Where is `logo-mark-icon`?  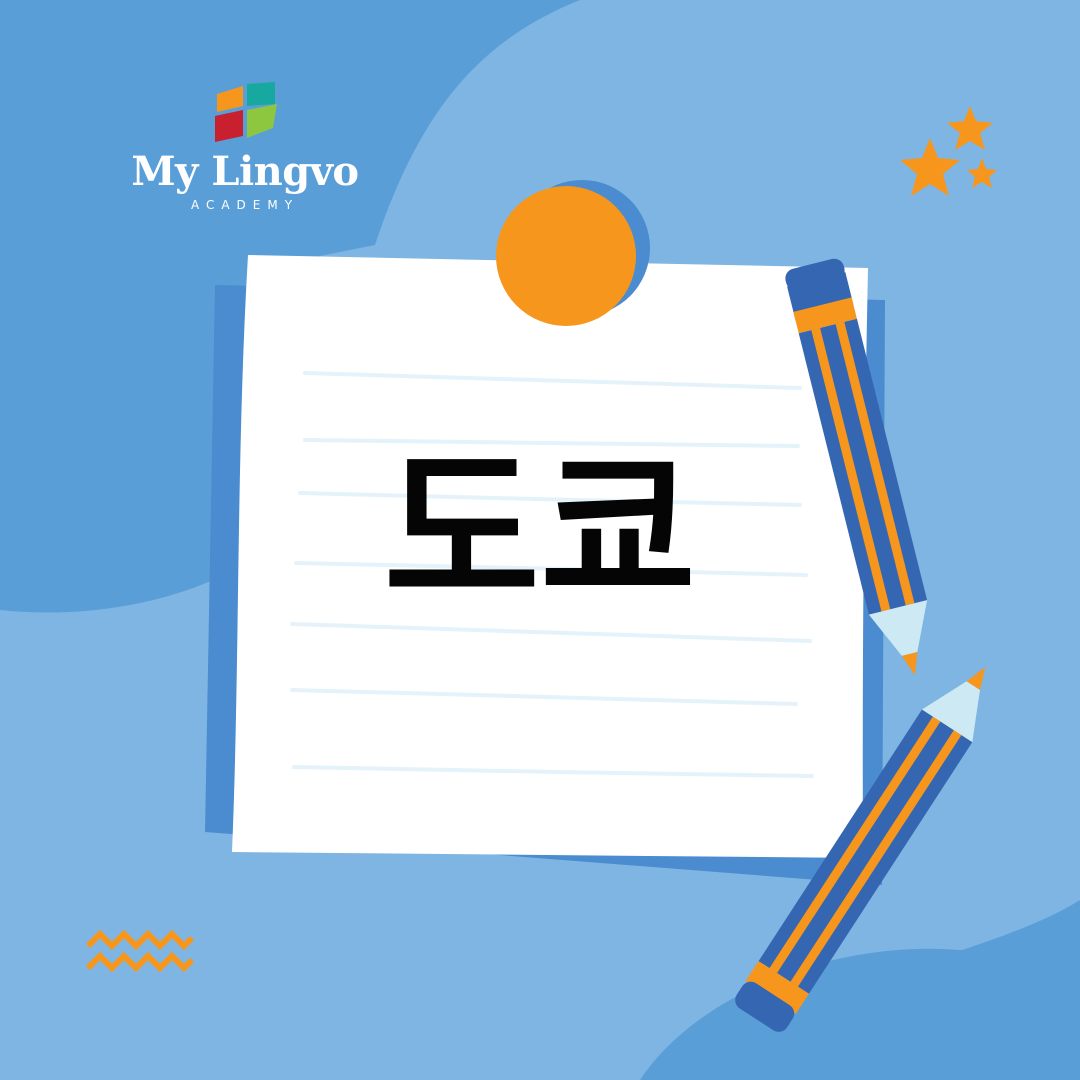
logo-mark-icon is located at coordinates (246, 112).